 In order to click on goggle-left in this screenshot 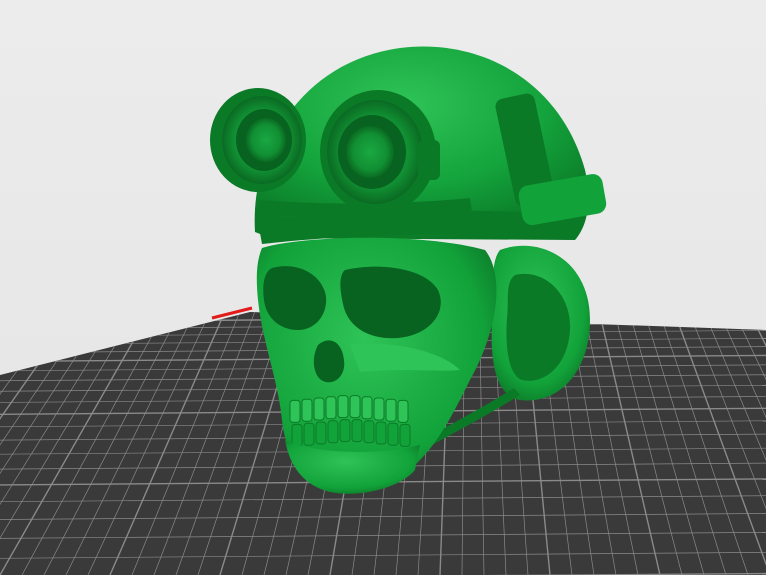, I will do `click(258, 140)`.